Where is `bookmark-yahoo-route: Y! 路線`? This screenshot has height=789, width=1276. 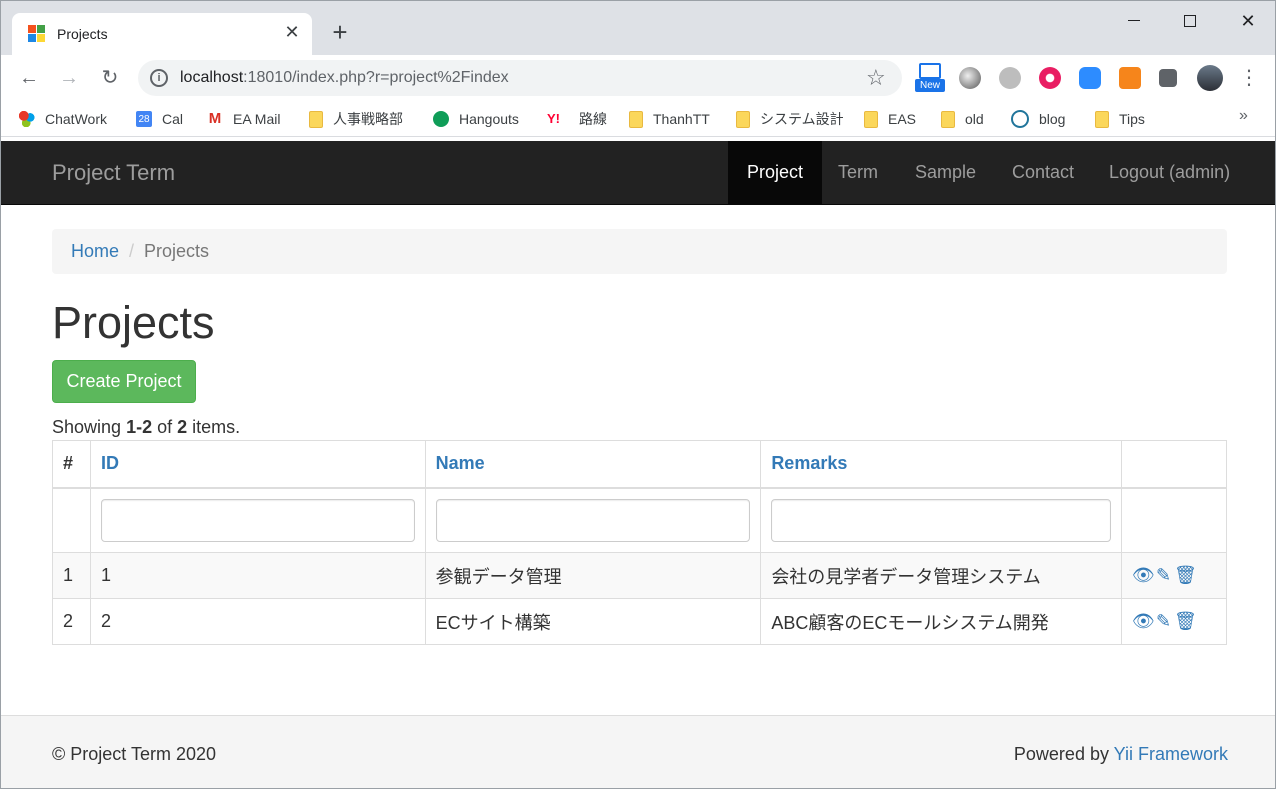 bookmark-yahoo-route: Y! 路線 is located at coordinates (577, 119).